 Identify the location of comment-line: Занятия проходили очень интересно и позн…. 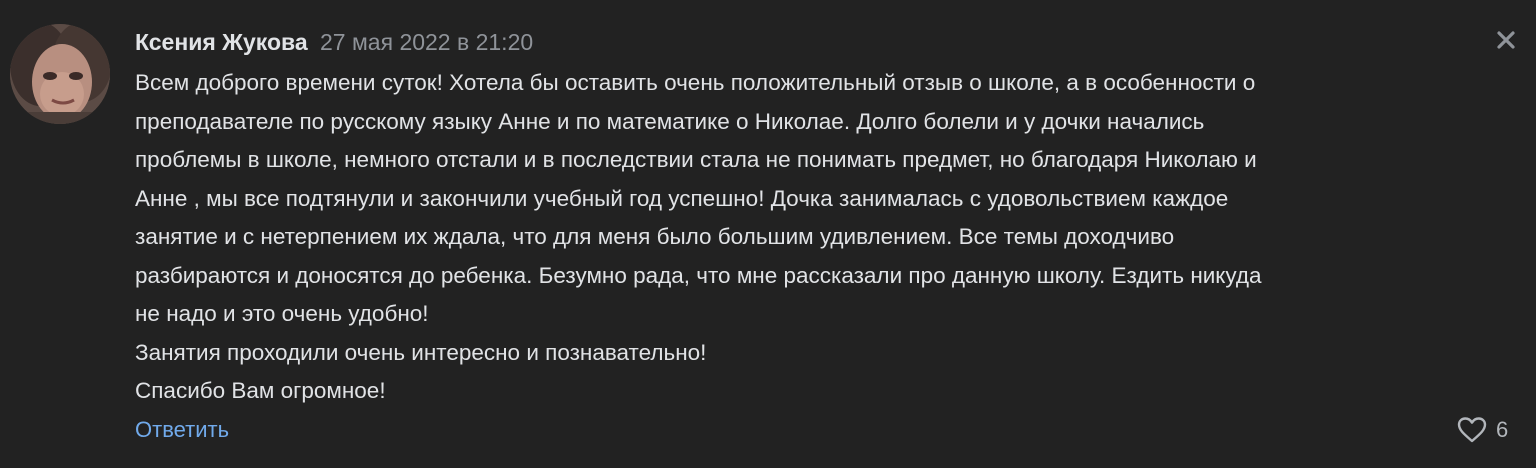
(421, 352).